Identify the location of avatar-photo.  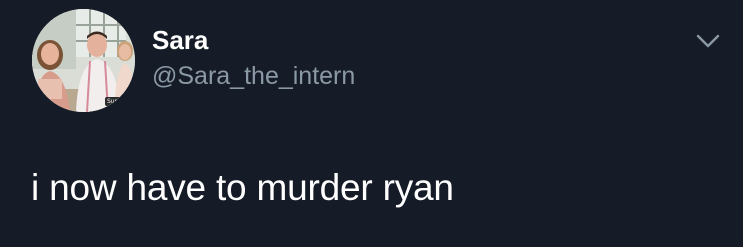
(83, 60).